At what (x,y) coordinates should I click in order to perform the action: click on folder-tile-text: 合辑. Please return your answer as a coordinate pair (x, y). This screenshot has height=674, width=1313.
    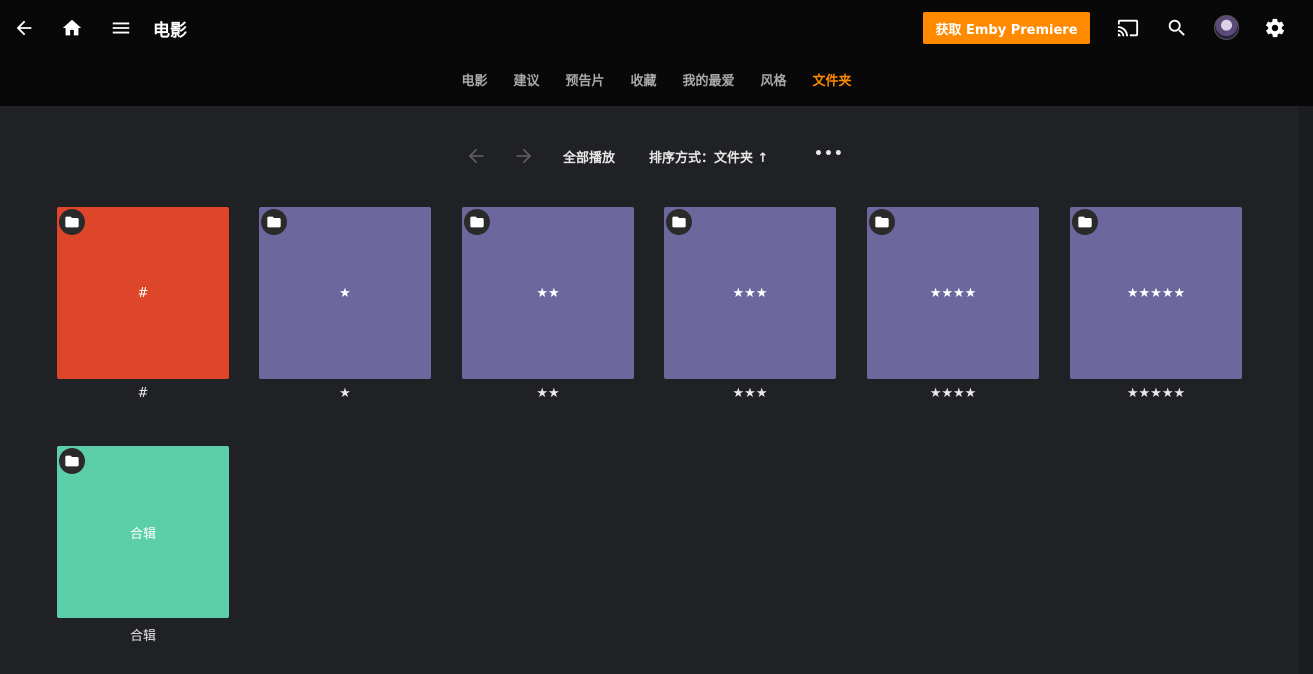
    Looking at the image, I should click on (142, 534).